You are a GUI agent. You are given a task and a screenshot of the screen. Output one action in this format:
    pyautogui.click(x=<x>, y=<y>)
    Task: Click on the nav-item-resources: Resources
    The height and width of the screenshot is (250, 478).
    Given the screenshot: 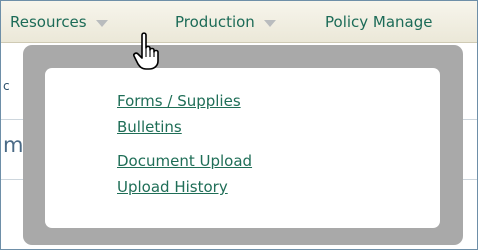 What is the action you would take?
    pyautogui.click(x=59, y=22)
    